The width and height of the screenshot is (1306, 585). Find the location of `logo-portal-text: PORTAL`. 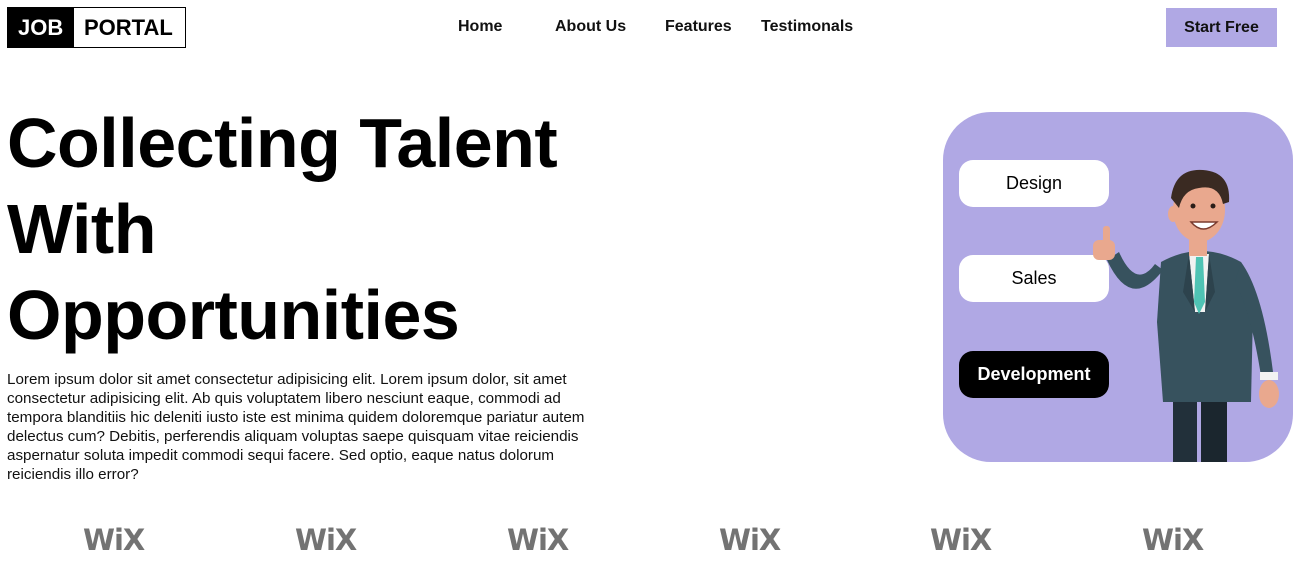

logo-portal-text: PORTAL is located at coordinates (129, 27).